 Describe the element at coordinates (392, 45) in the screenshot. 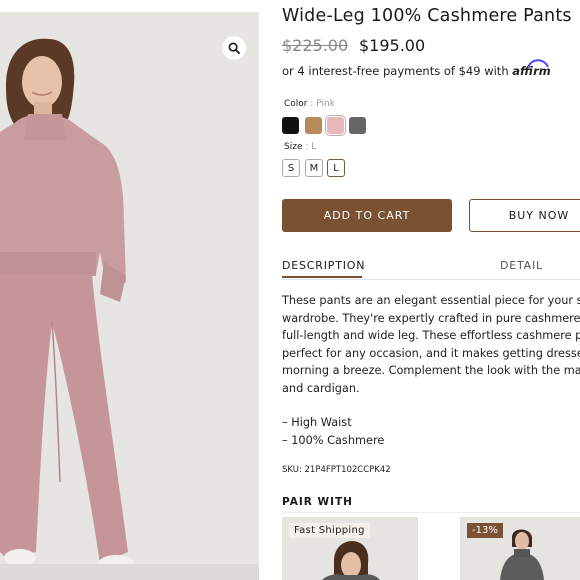

I see `sale-price: $195.00` at that location.